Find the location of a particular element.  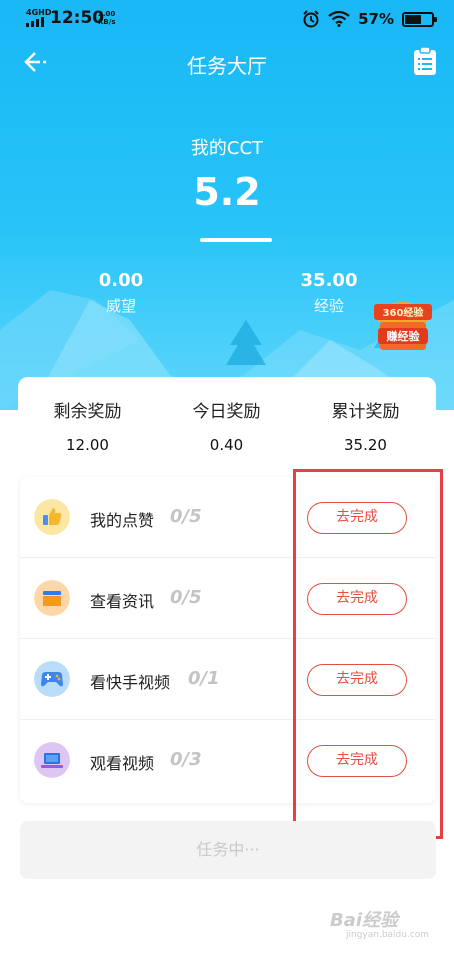

task-name: 观看视频 is located at coordinates (122, 763).